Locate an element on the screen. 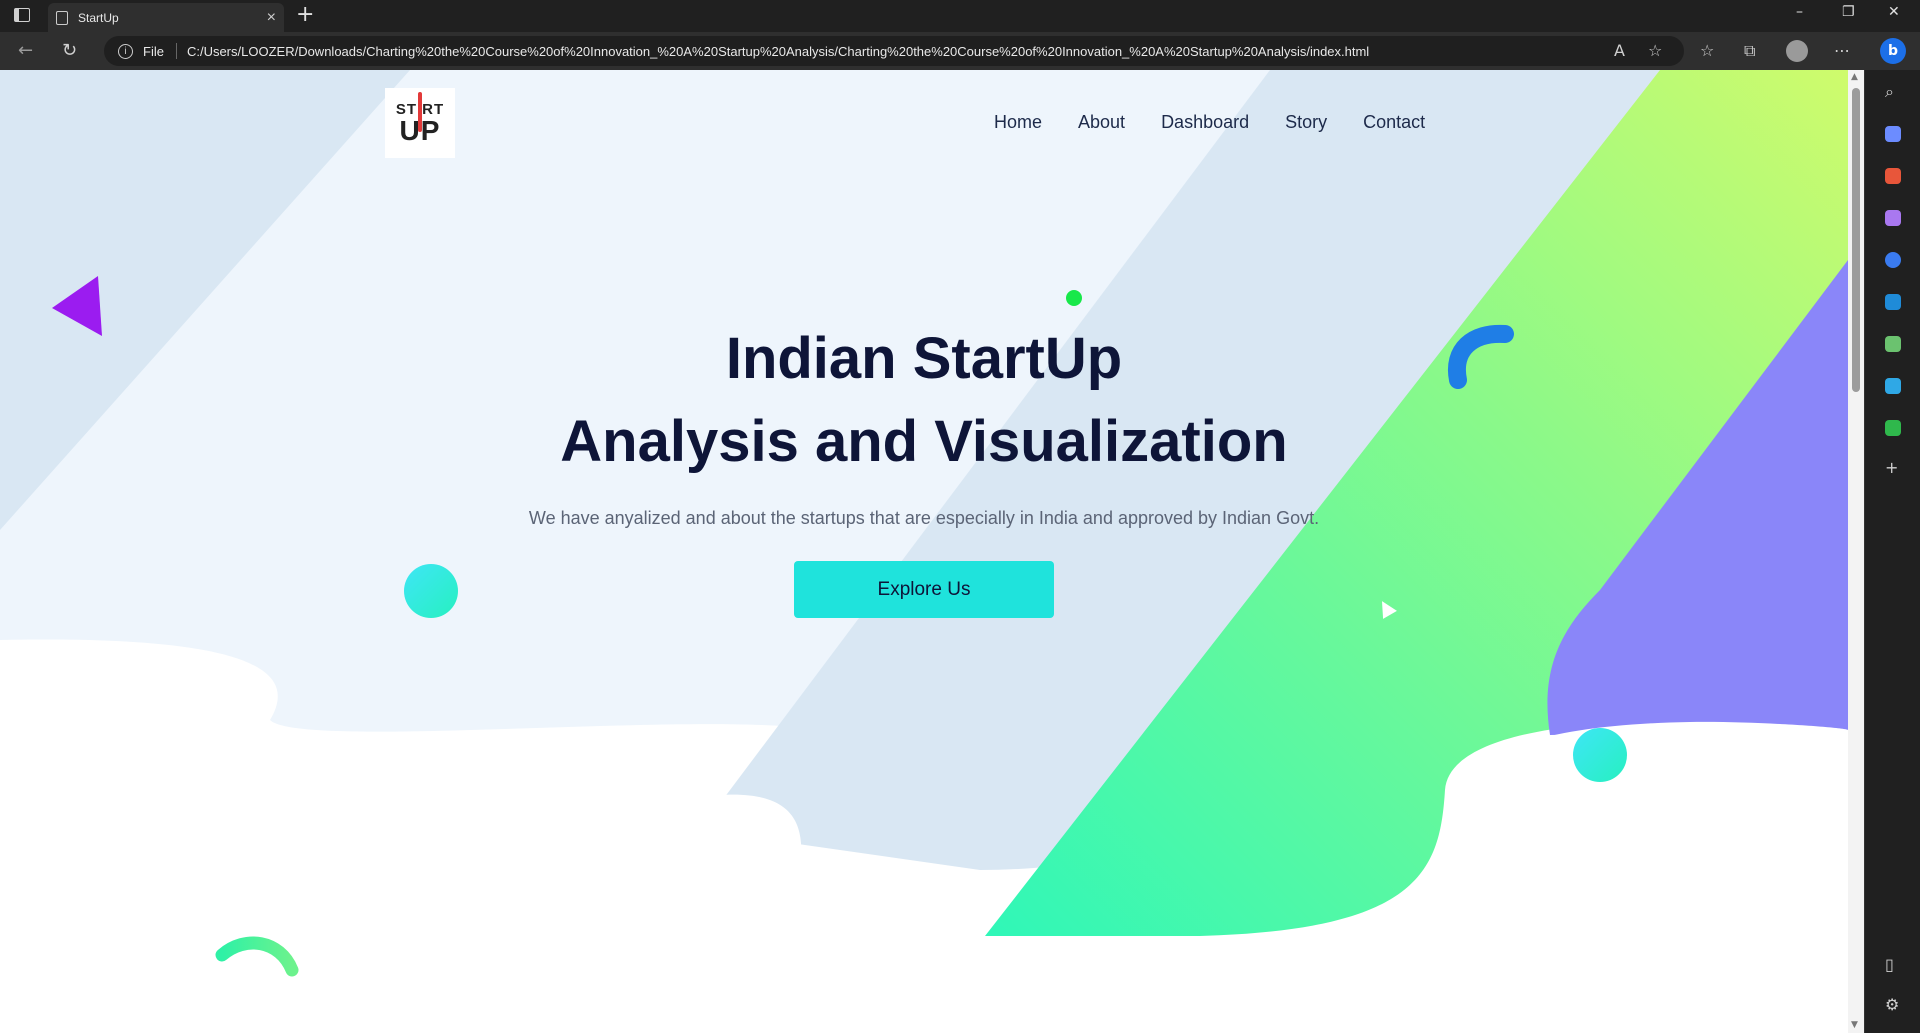  games-icon is located at coordinates (1893, 218).